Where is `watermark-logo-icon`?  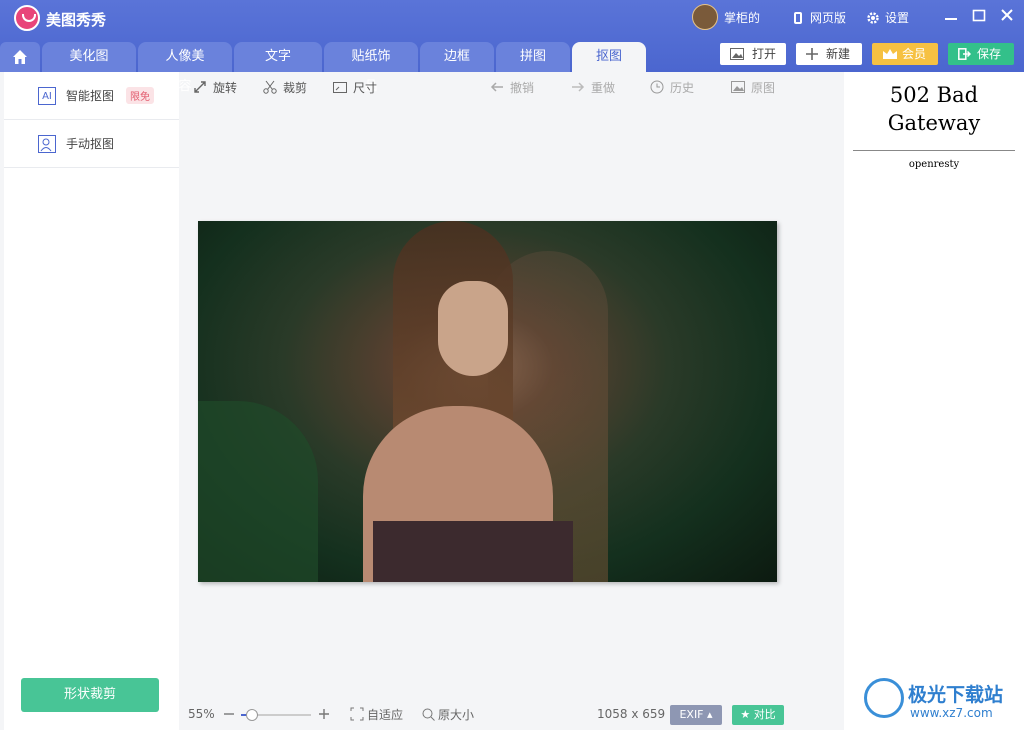 watermark-logo-icon is located at coordinates (884, 698).